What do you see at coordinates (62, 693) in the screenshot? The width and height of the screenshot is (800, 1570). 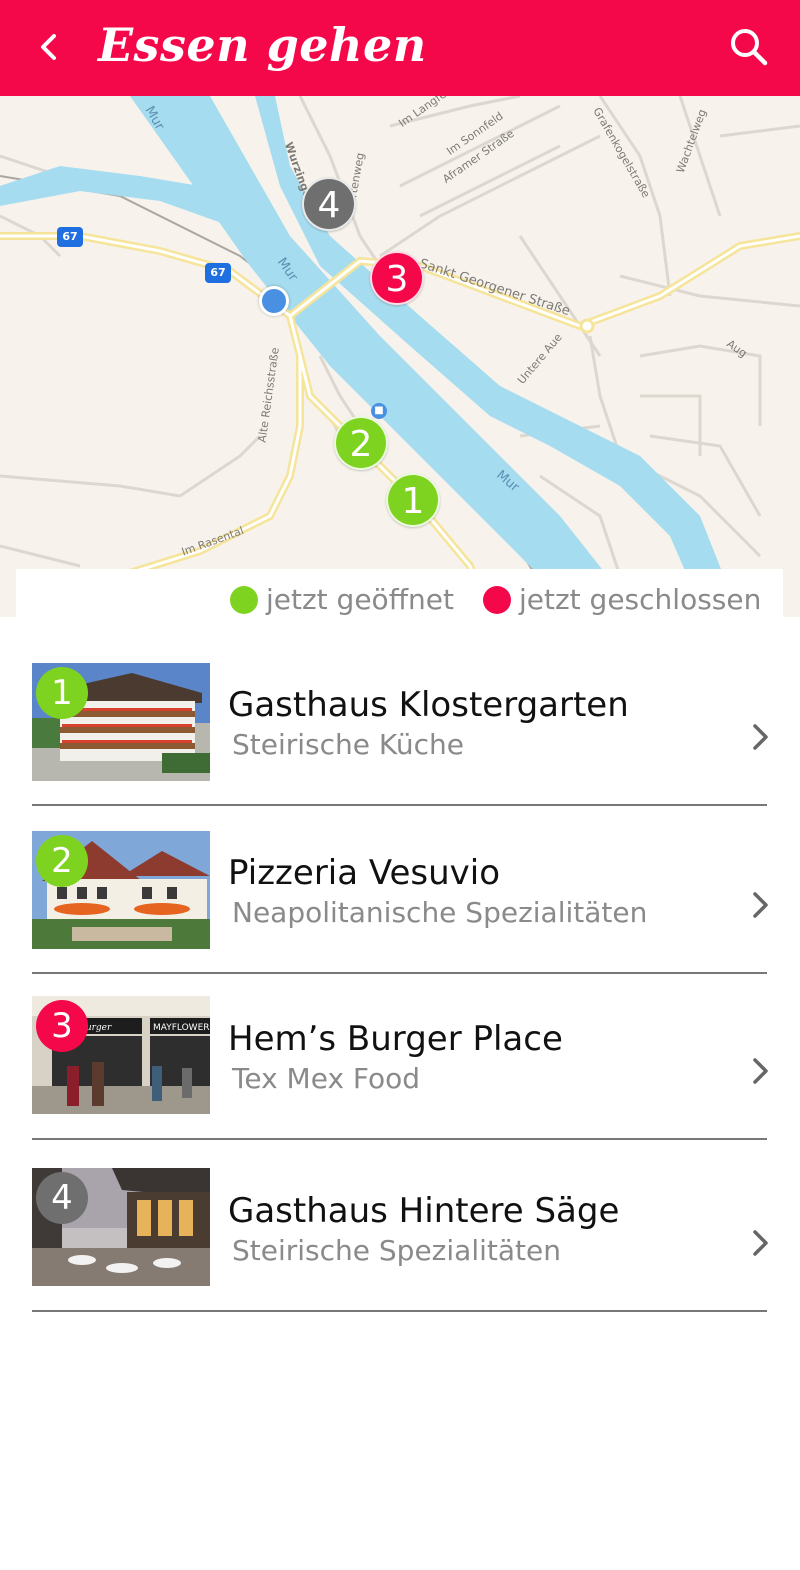 I see `restaurant-number-badge: 1` at bounding box center [62, 693].